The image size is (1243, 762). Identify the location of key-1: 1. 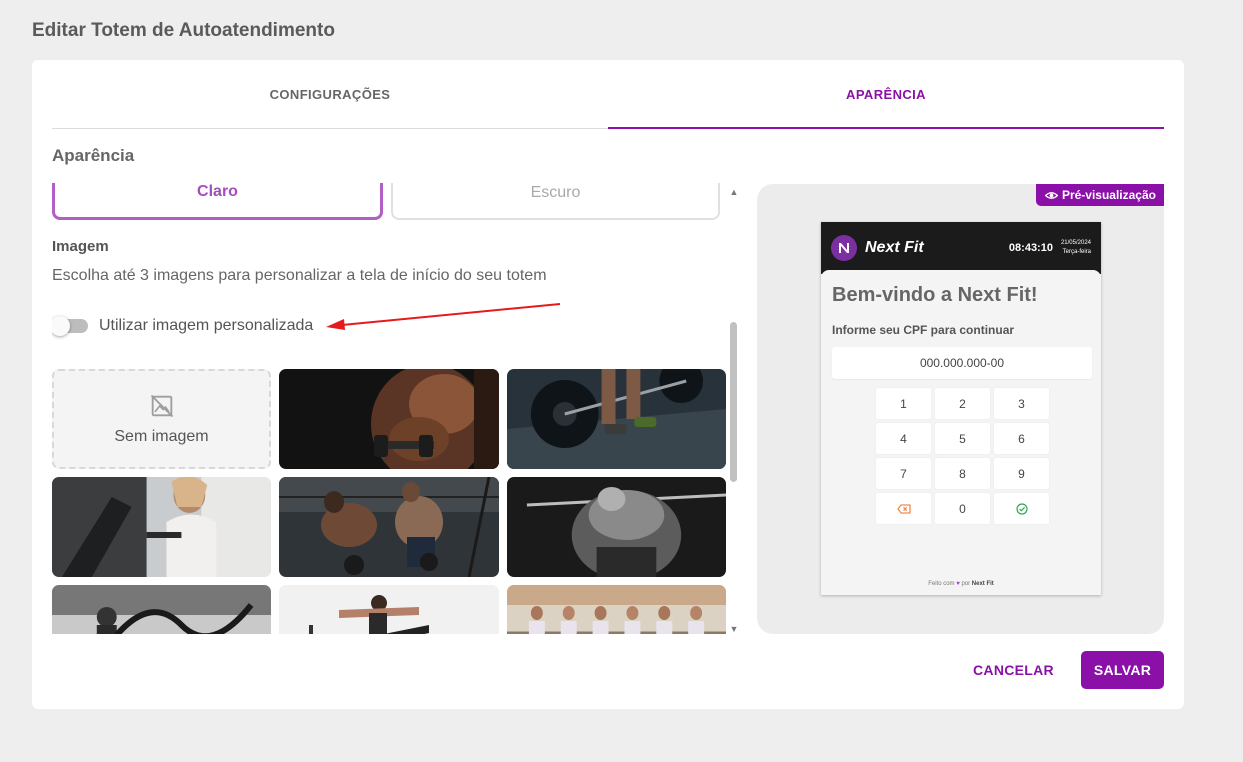
(903, 403).